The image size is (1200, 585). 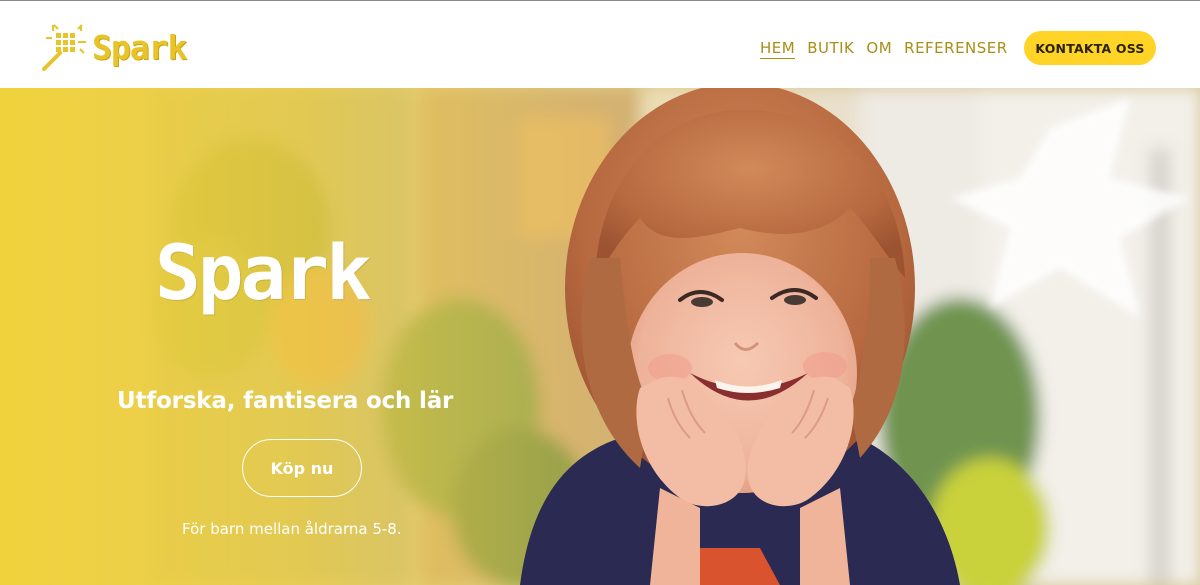 What do you see at coordinates (285, 401) in the screenshot?
I see `hero-tagline: Utforska, fantisera och lär` at bounding box center [285, 401].